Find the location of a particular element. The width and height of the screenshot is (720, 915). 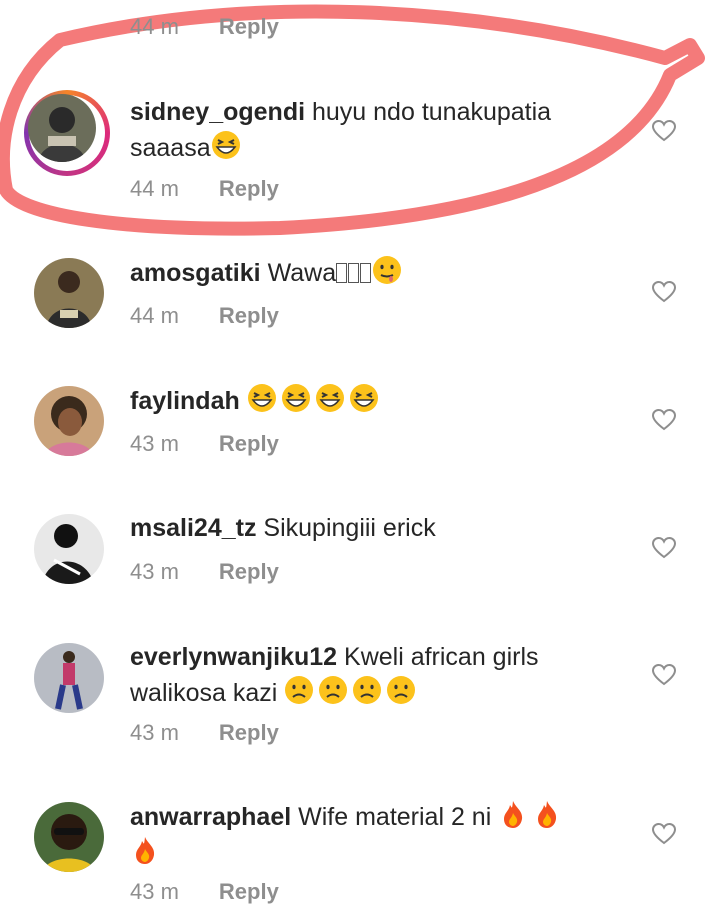

comment-text: amosgatiki Wawa is located at coordinates (380, 273).